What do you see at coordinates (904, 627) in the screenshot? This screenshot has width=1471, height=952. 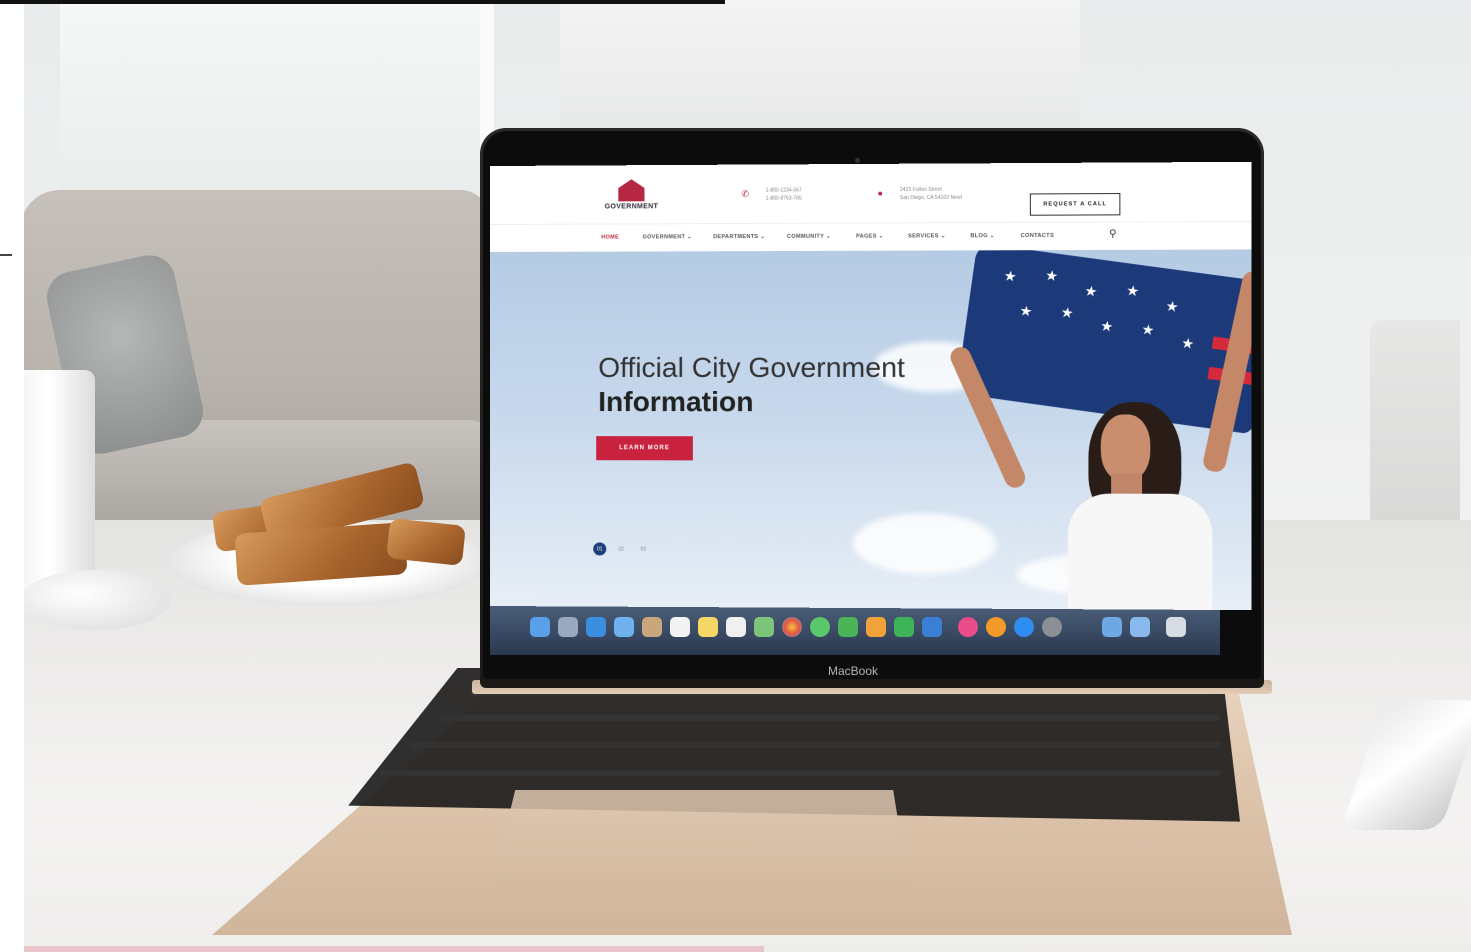 I see `numbers-icon` at bounding box center [904, 627].